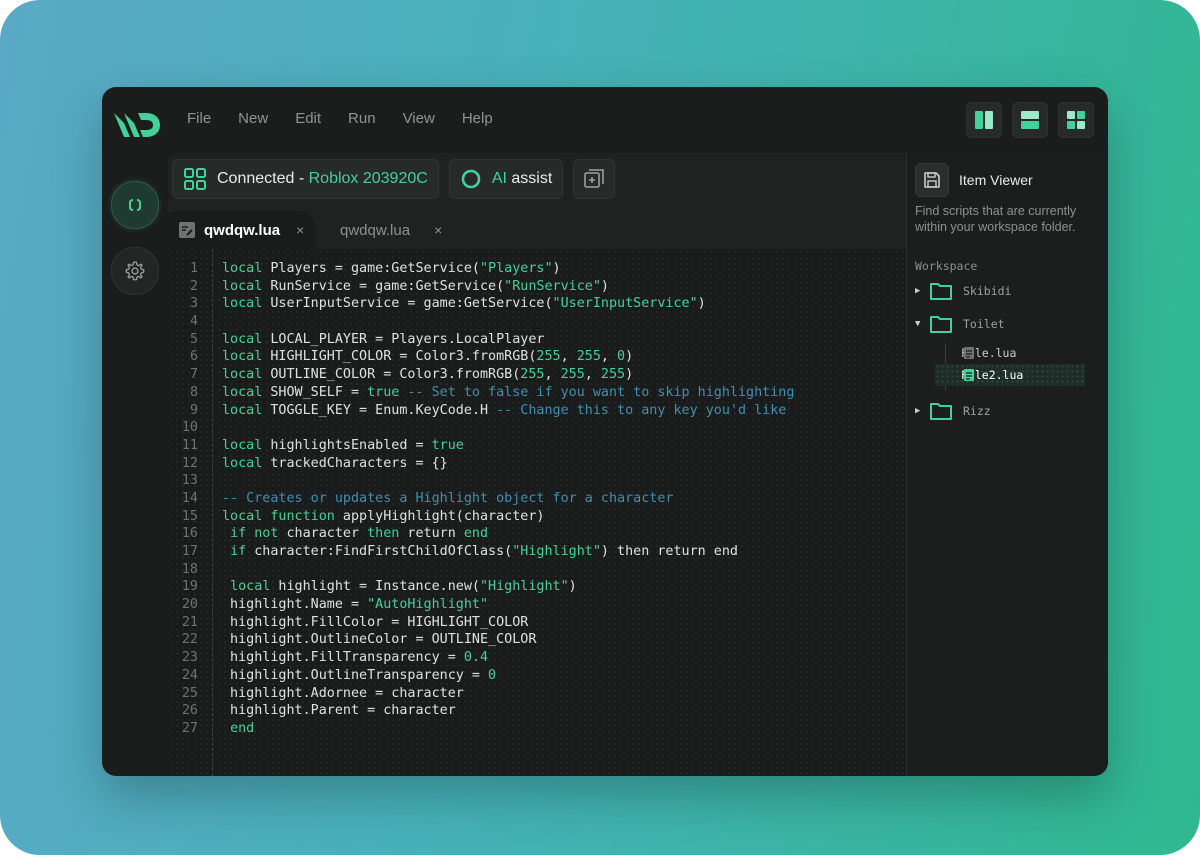 The image size is (1200, 855). Describe the element at coordinates (953, 411) in the screenshot. I see `folder-row-rizz: ▶ Rizz` at that location.